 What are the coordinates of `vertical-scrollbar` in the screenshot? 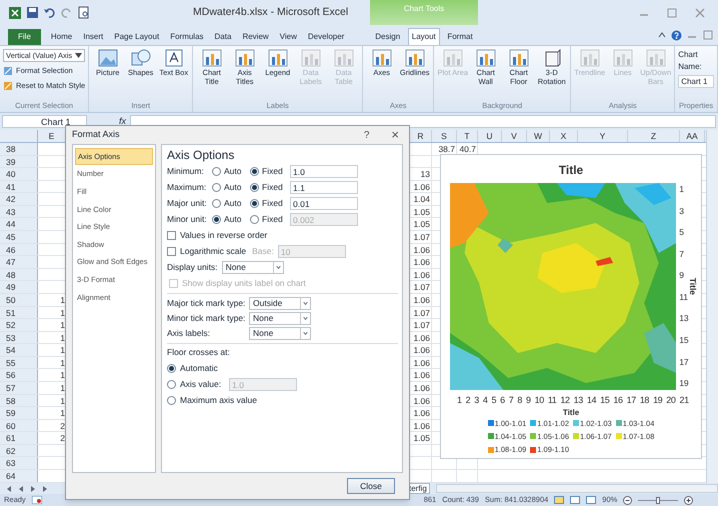 It's located at (712, 306).